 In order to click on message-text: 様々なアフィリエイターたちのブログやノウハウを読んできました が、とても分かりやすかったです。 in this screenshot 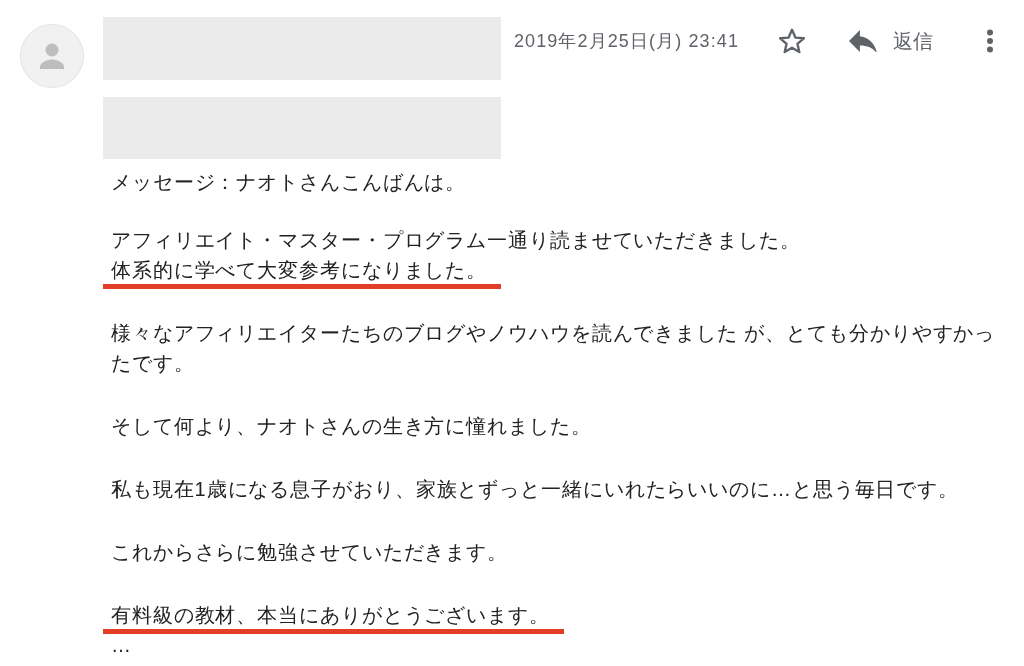, I will do `click(553, 348)`.